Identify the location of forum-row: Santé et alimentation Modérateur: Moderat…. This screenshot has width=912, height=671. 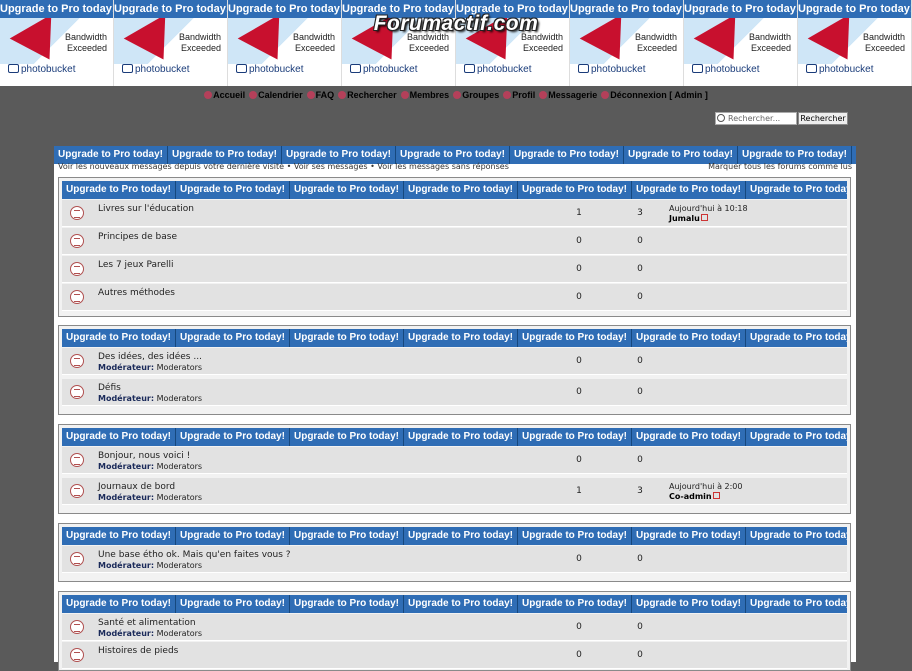
(454, 627).